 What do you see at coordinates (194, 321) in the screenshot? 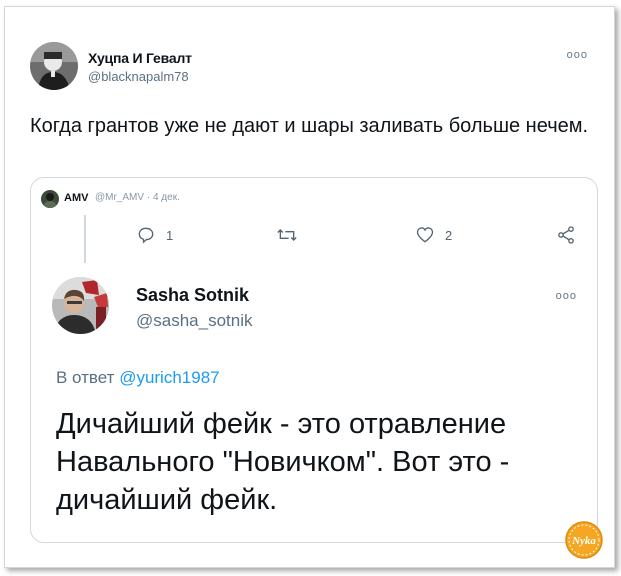
I see `inner-author-handle: @sasha_sotnik` at bounding box center [194, 321].